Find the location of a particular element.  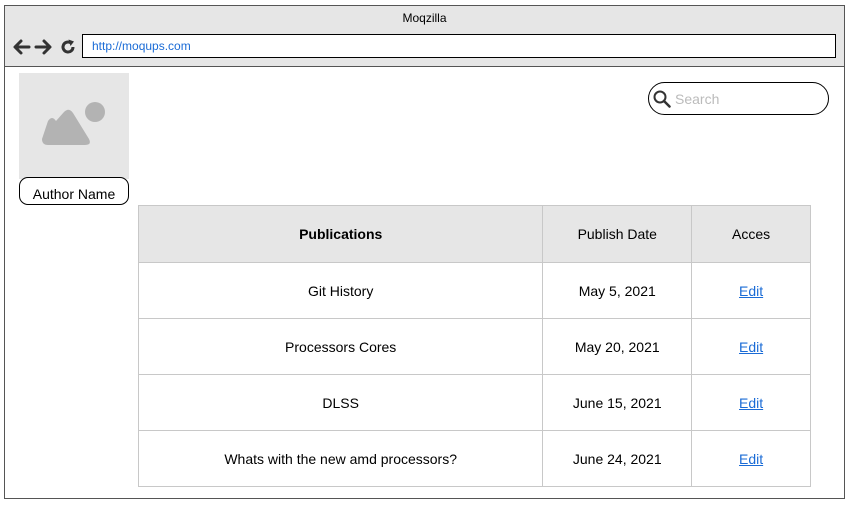

publish-date: May 20, 2021 is located at coordinates (617, 346).